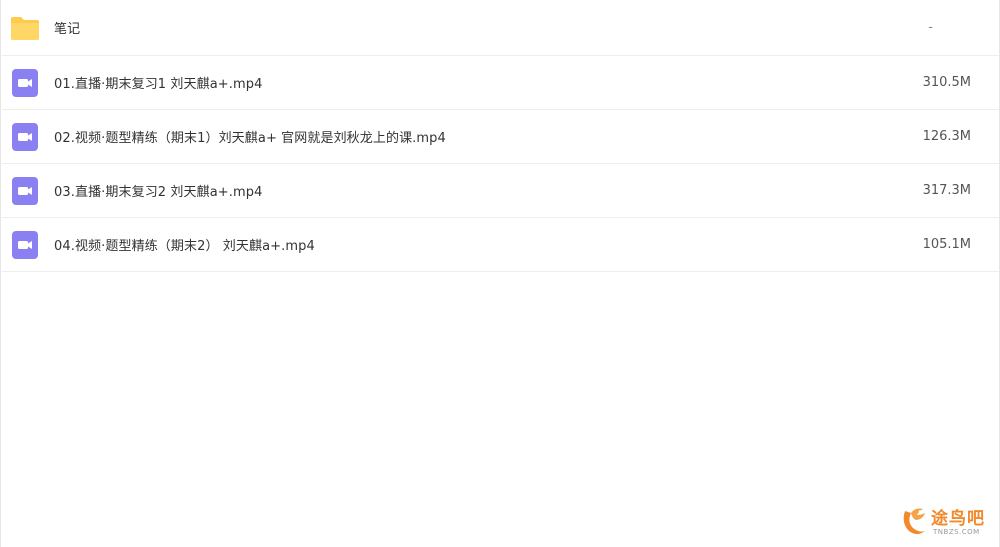 Image resolution: width=1000 pixels, height=547 pixels. I want to click on folder-row-notes: 笔记 -, so click(500, 28).